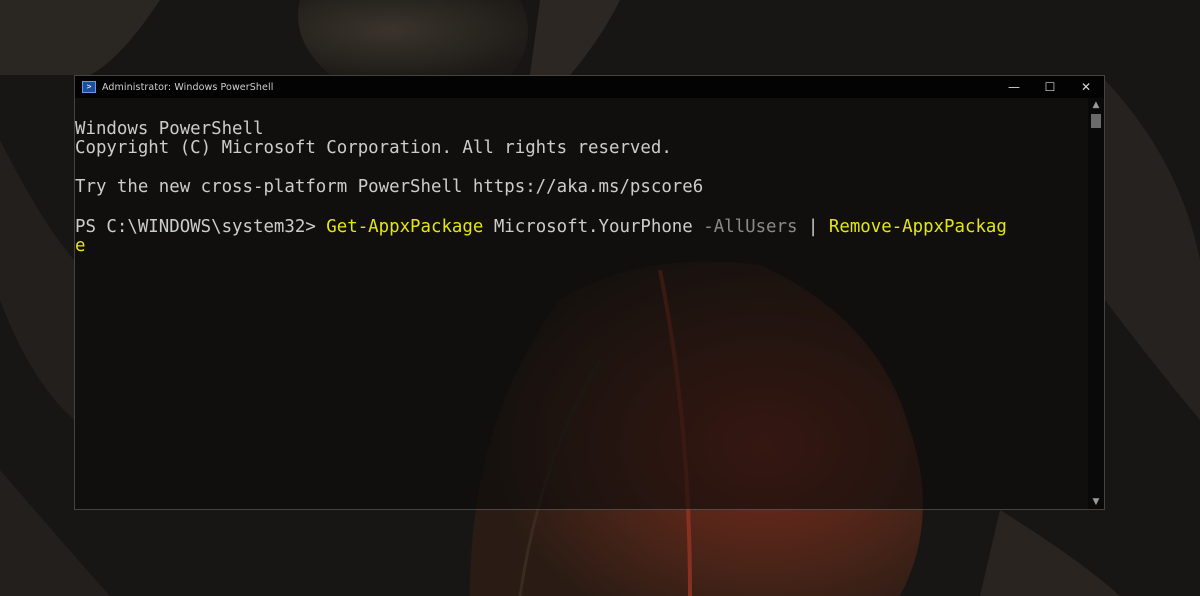 The height and width of the screenshot is (596, 1200). Describe the element at coordinates (1096, 502) in the screenshot. I see `chevron-down-icon: ▼` at that location.